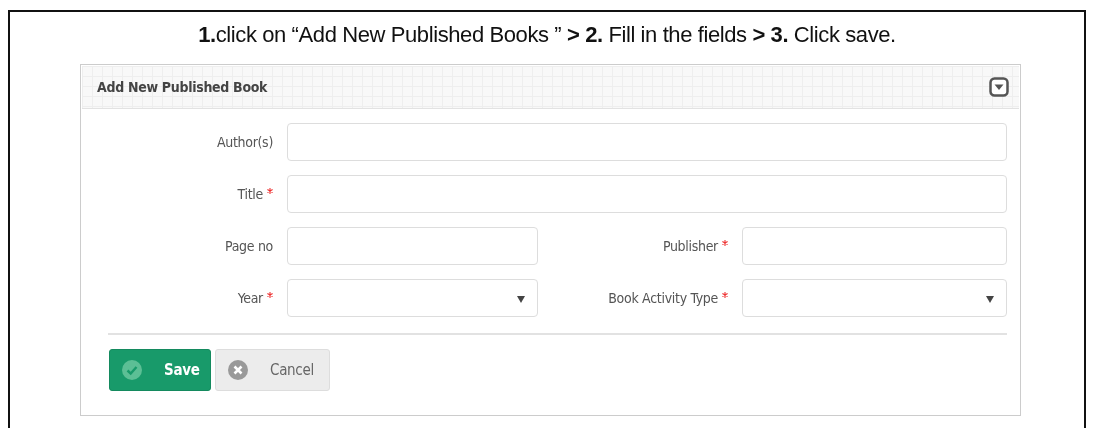 The height and width of the screenshot is (428, 1096). What do you see at coordinates (160, 370) in the screenshot?
I see `save-button: Save` at bounding box center [160, 370].